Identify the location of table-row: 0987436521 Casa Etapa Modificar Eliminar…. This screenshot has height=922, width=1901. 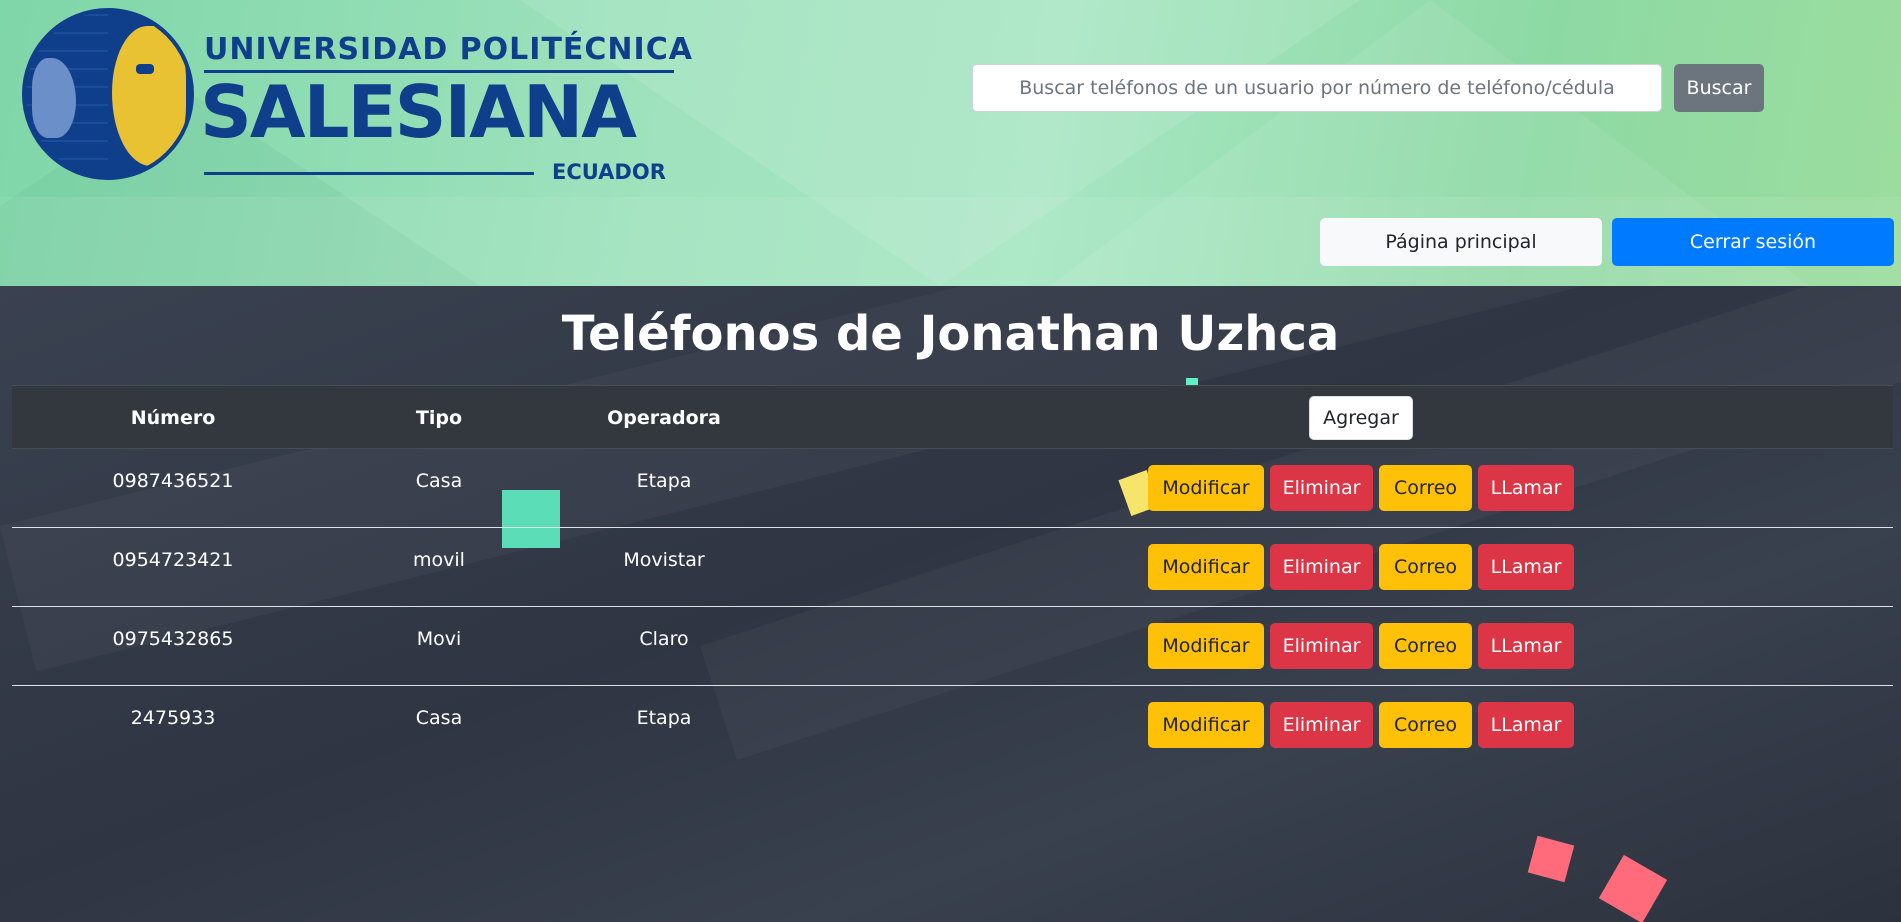
(952, 488).